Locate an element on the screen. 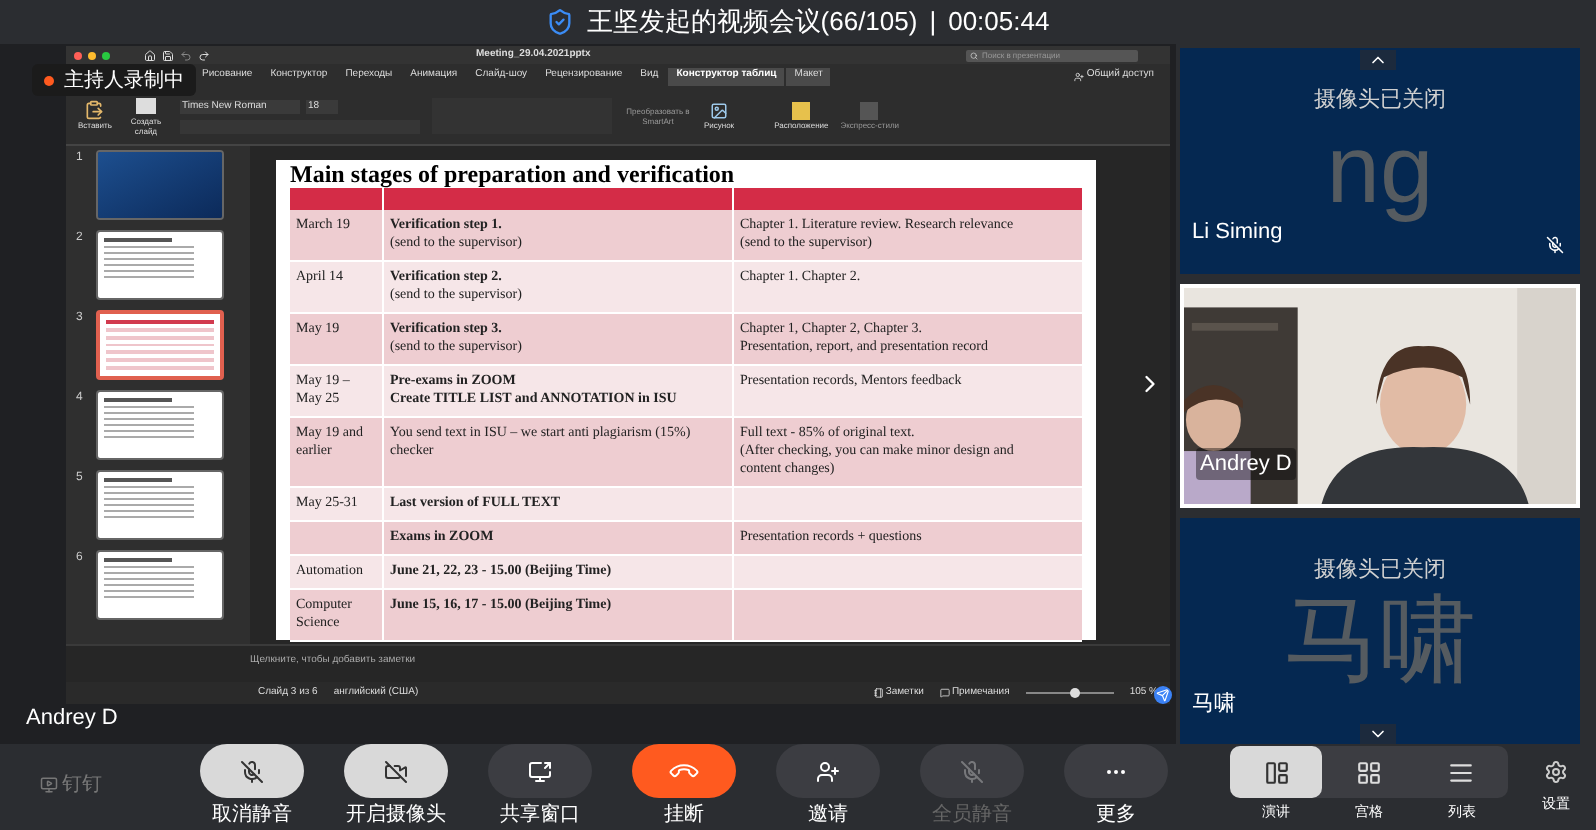 Image resolution: width=1596 pixels, height=830 pixels. speaker-layout-icon is located at coordinates (1276, 772).